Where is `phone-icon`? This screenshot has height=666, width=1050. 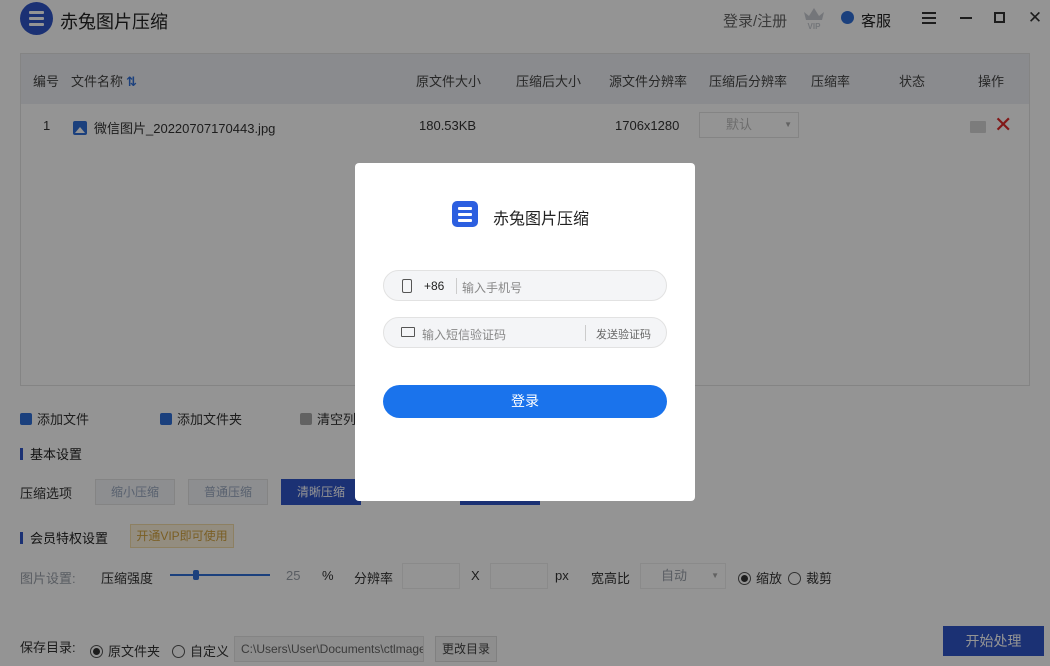 phone-icon is located at coordinates (407, 286).